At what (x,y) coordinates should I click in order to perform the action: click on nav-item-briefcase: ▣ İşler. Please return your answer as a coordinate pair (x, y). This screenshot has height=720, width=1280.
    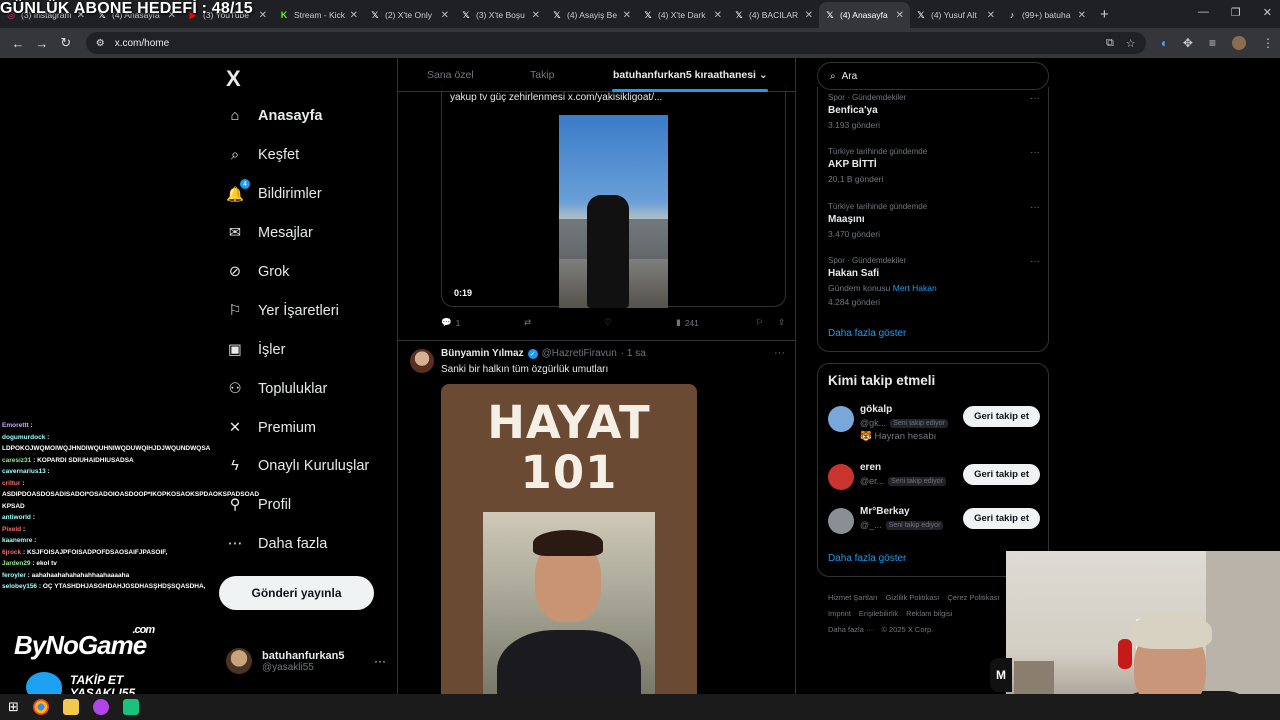
    Looking at the image, I should click on (297, 349).